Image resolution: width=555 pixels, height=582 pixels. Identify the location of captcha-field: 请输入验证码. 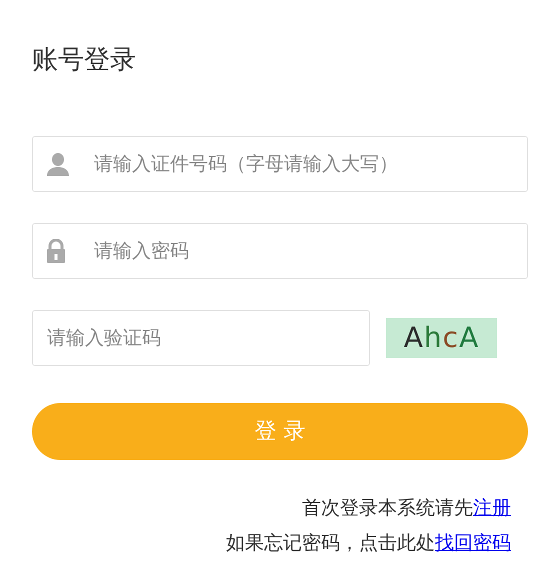
(201, 338).